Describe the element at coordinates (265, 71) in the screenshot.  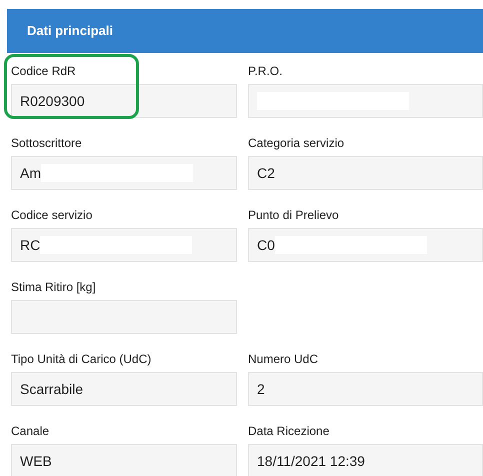
I see `field-label: P.R.O.` at that location.